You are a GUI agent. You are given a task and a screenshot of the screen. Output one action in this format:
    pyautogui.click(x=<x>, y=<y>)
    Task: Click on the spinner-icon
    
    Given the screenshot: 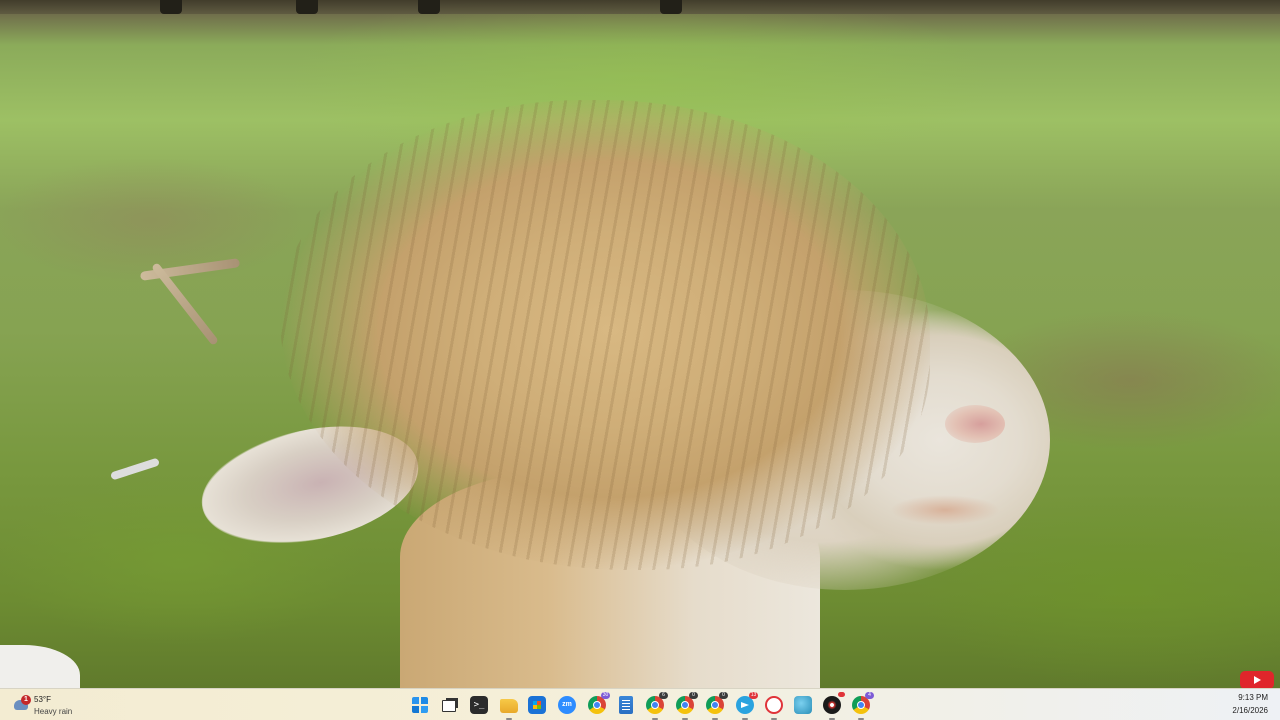 What is the action you would take?
    pyautogui.click(x=774, y=705)
    